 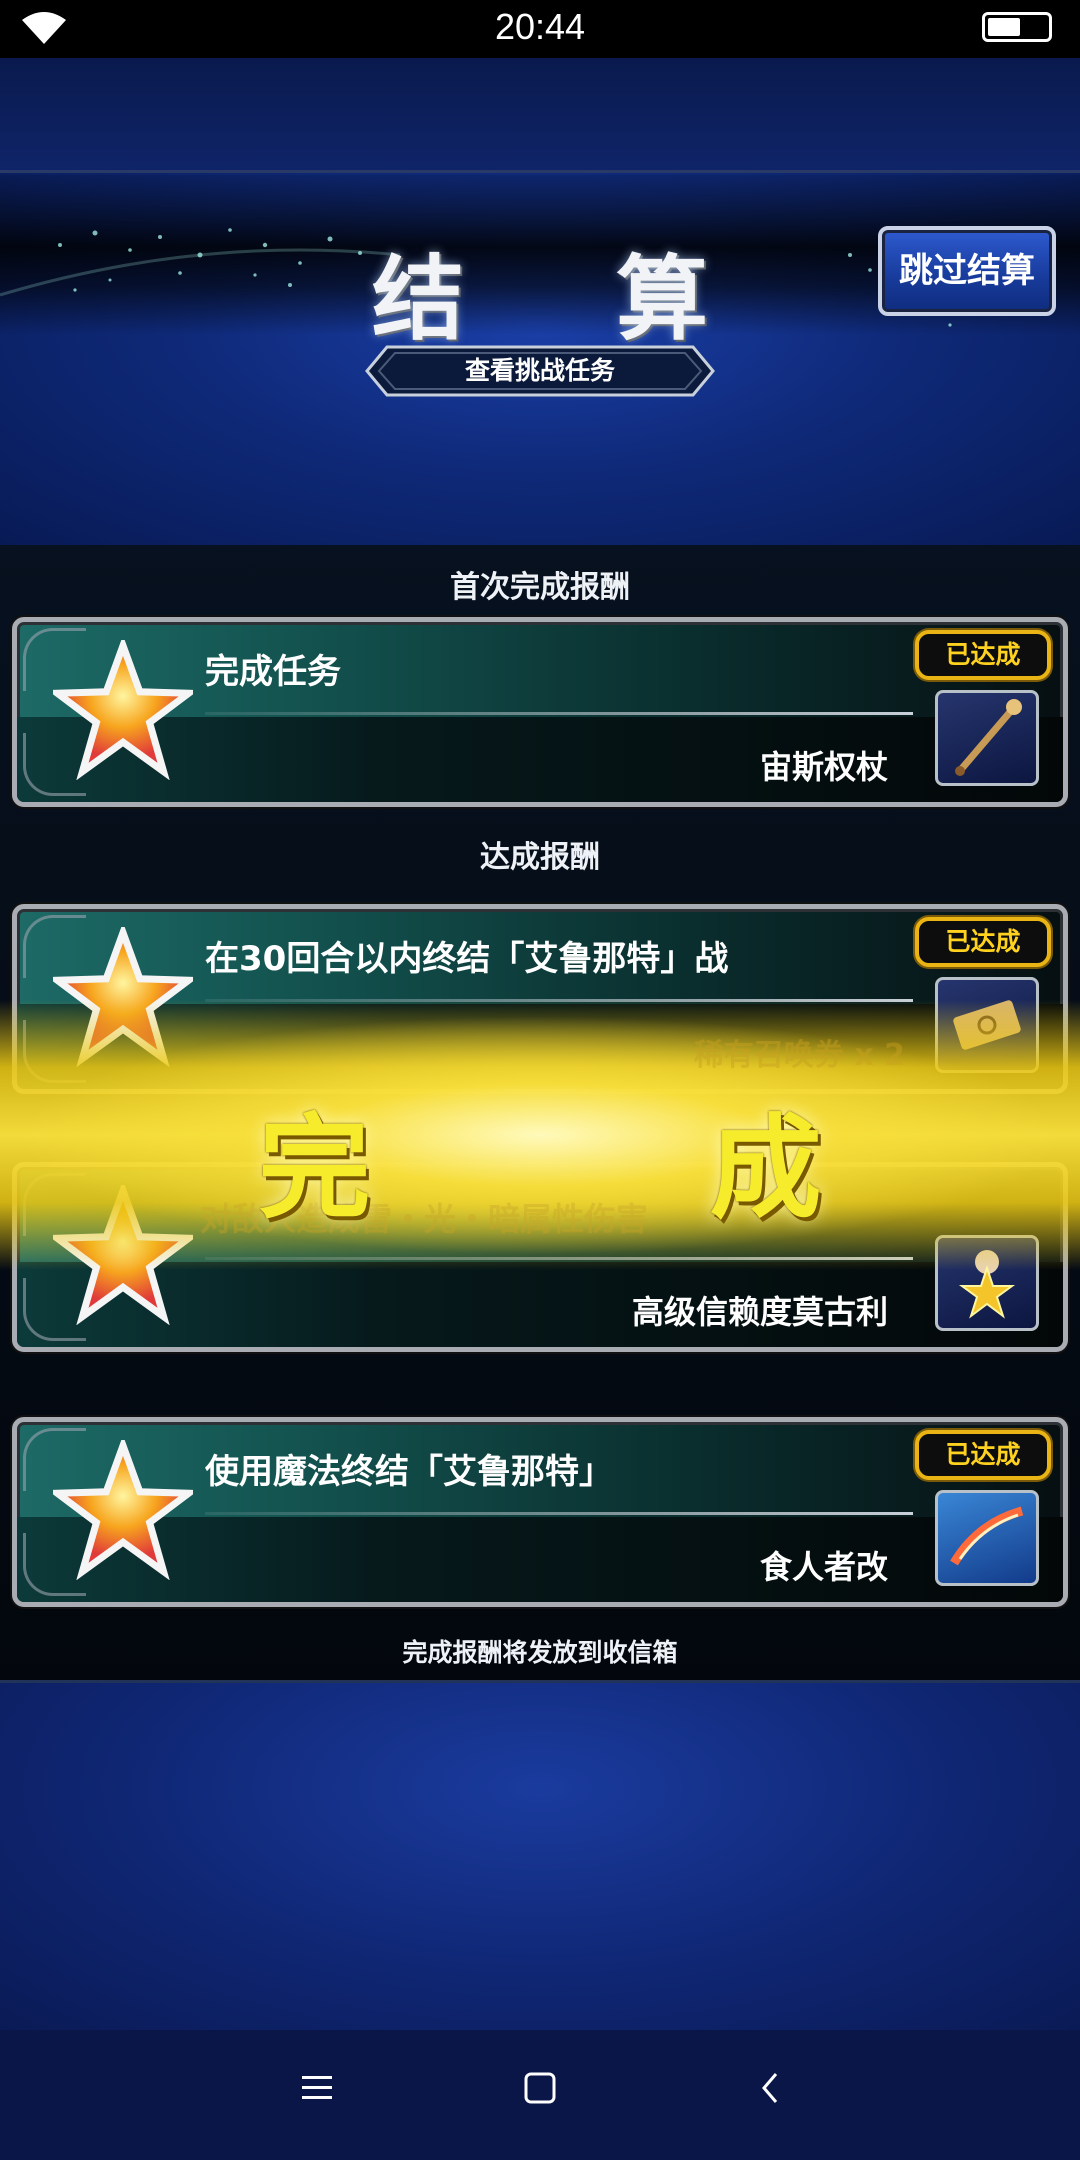 I want to click on home-icon, so click(x=540, y=2088).